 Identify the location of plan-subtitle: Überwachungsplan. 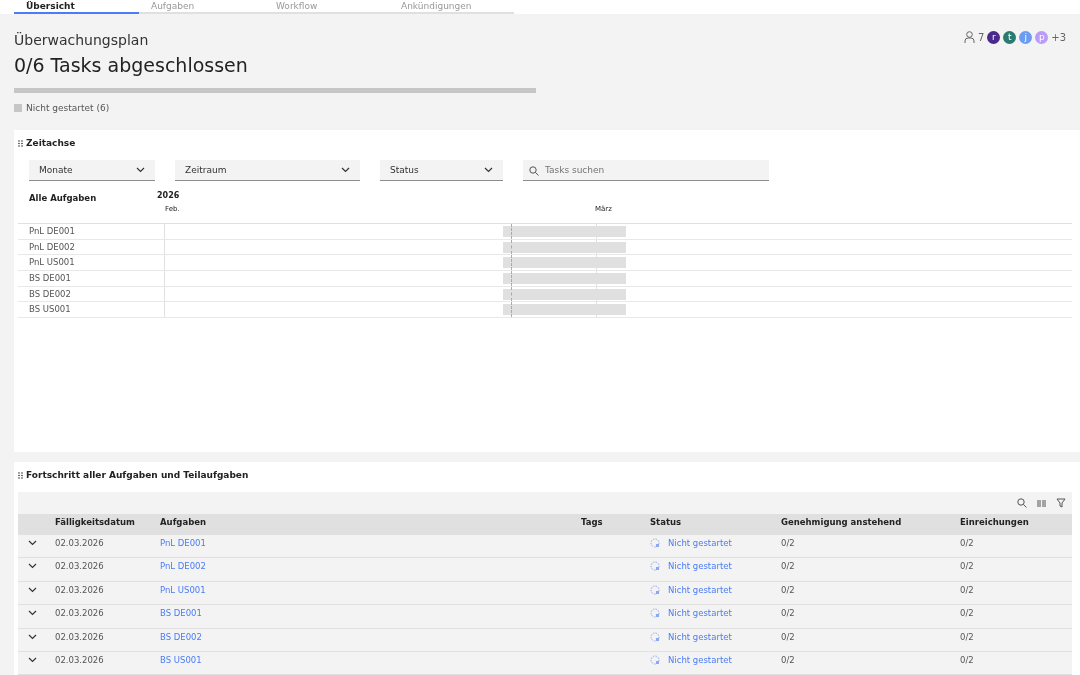
(82, 40).